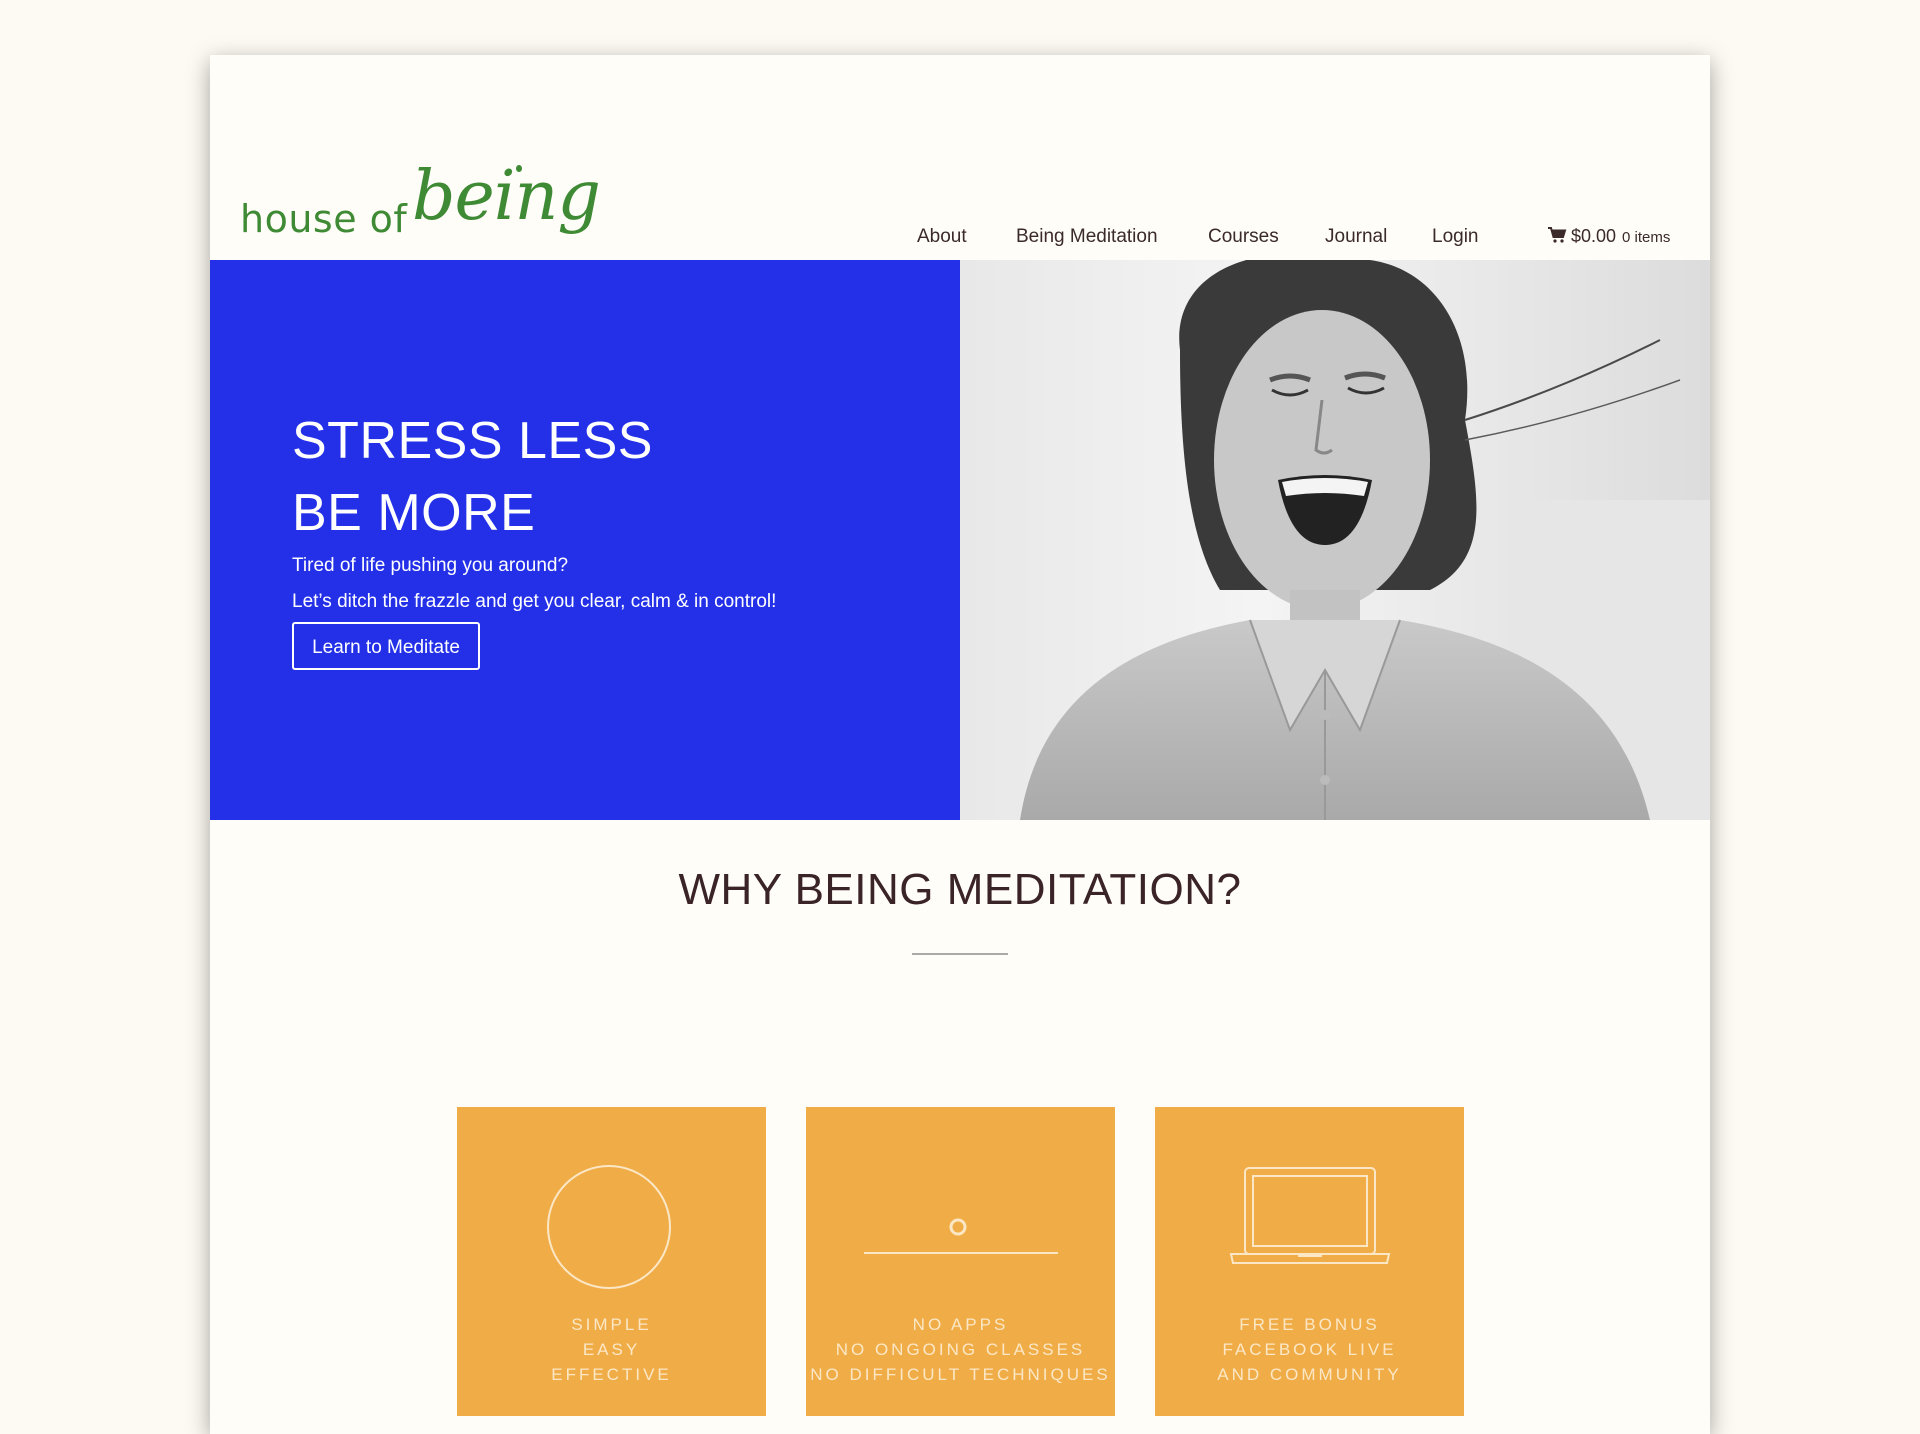 This screenshot has width=1920, height=1434. I want to click on feature-card-text: SIMPLE EASY EFFECTIVE, so click(611, 1349).